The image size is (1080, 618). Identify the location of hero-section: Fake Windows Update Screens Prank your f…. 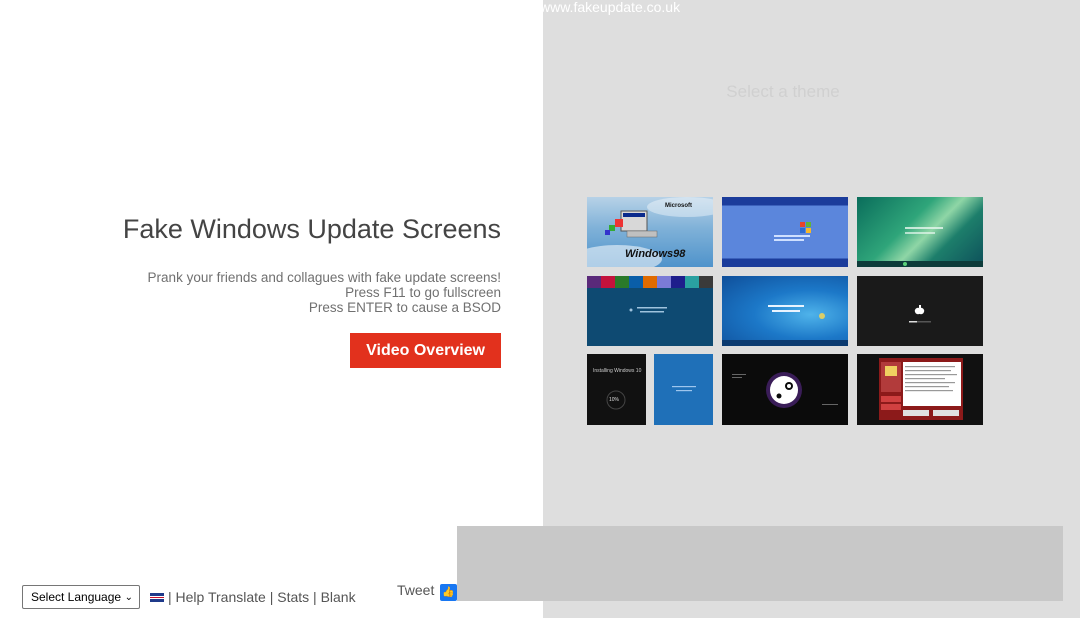
(291, 291).